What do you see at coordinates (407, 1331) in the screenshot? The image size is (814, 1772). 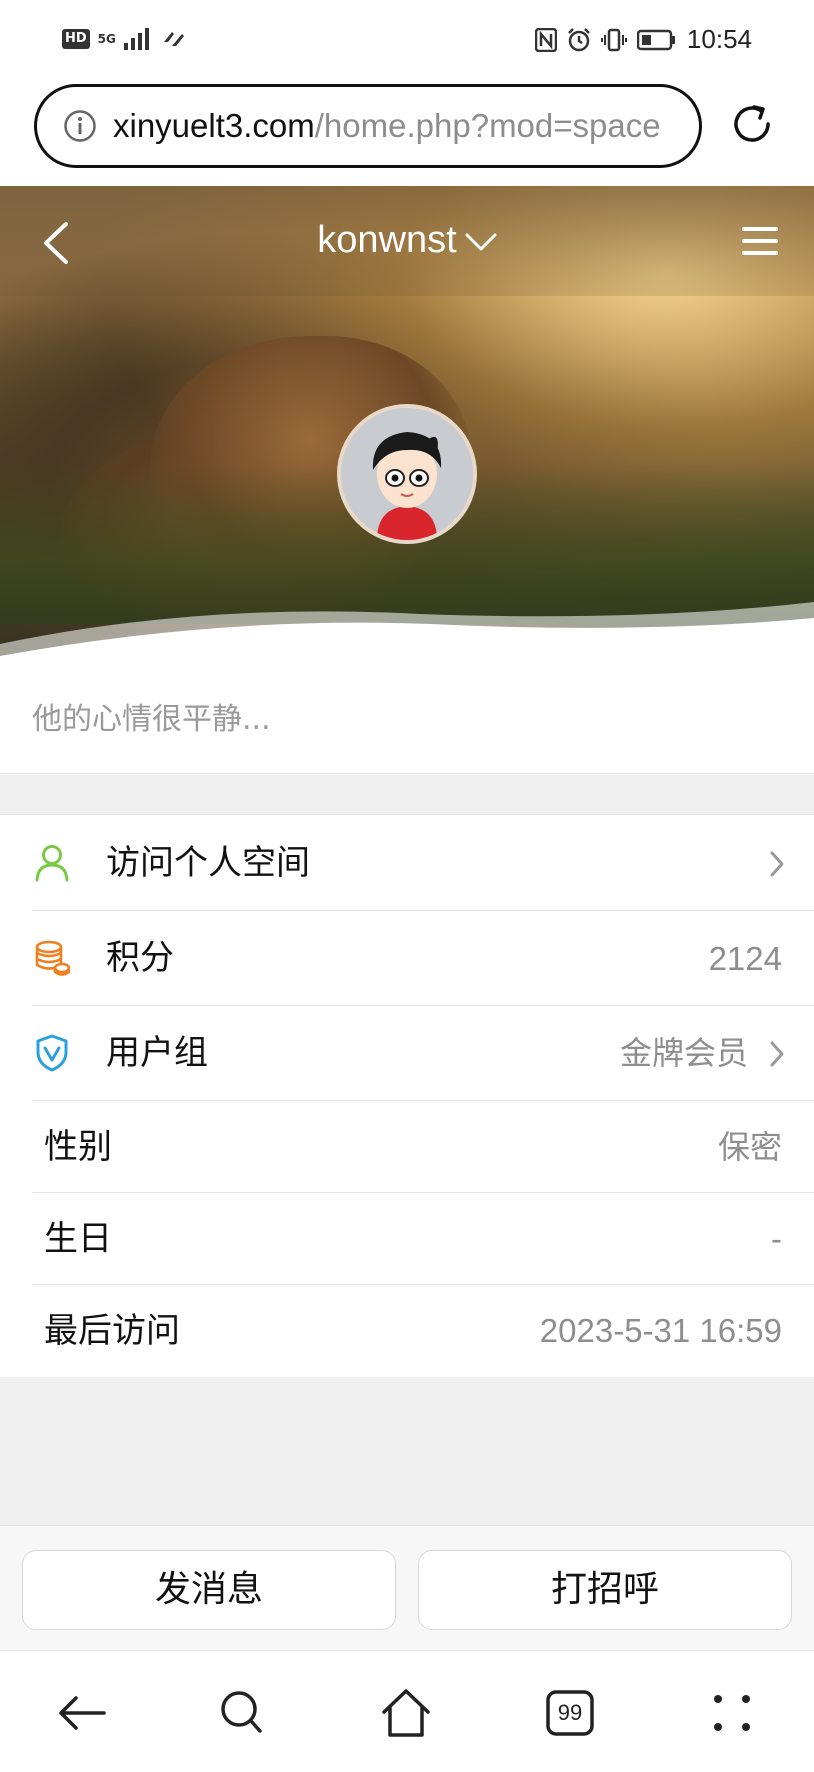 I see `list-item-last-visit: 最后访问 2023-5-31 16:59` at bounding box center [407, 1331].